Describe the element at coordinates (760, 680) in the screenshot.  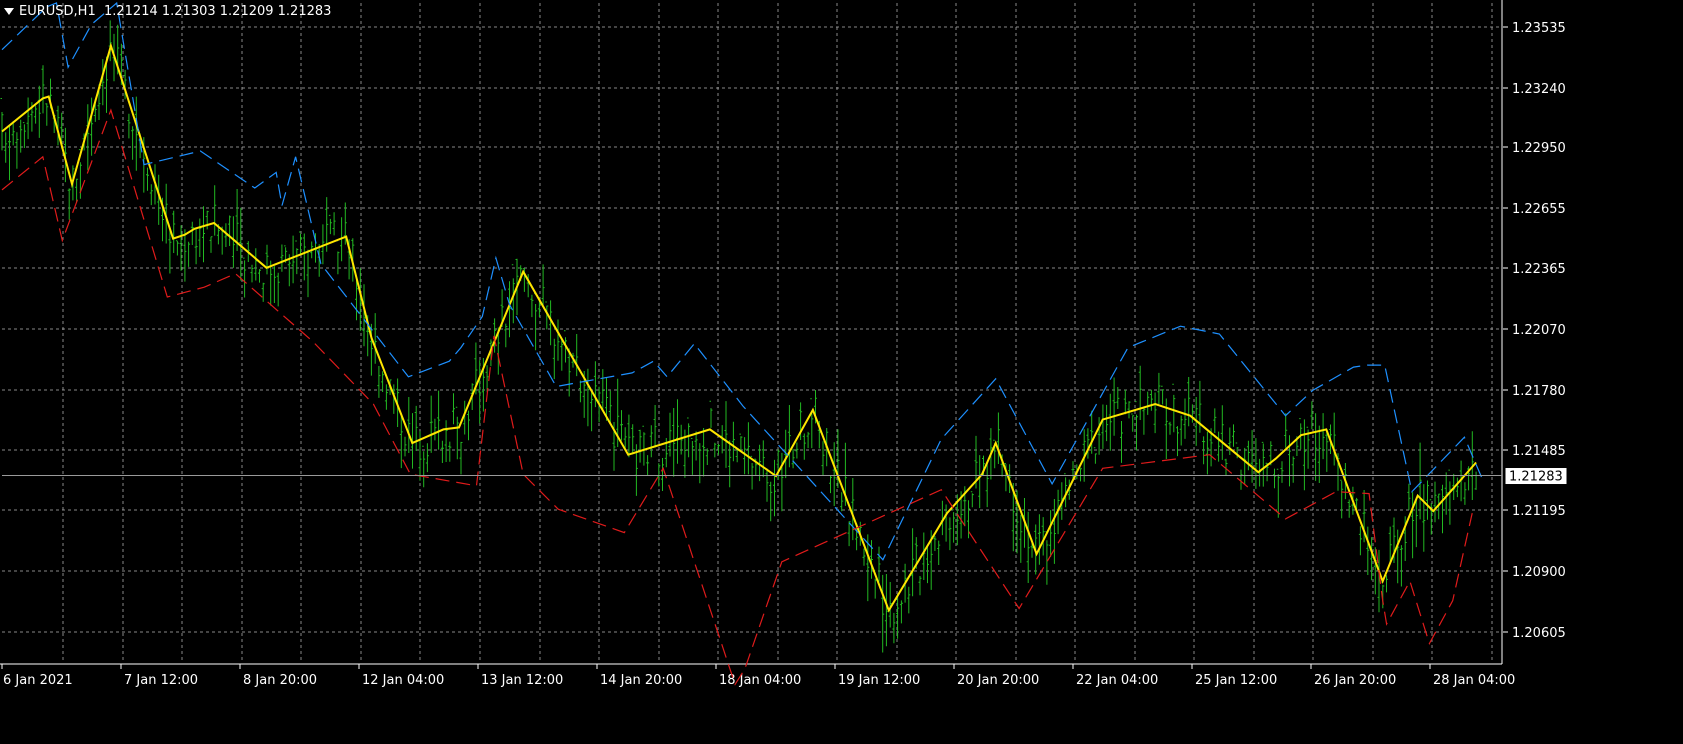
I see `x-tick-label: 18 Jan 04:00` at that location.